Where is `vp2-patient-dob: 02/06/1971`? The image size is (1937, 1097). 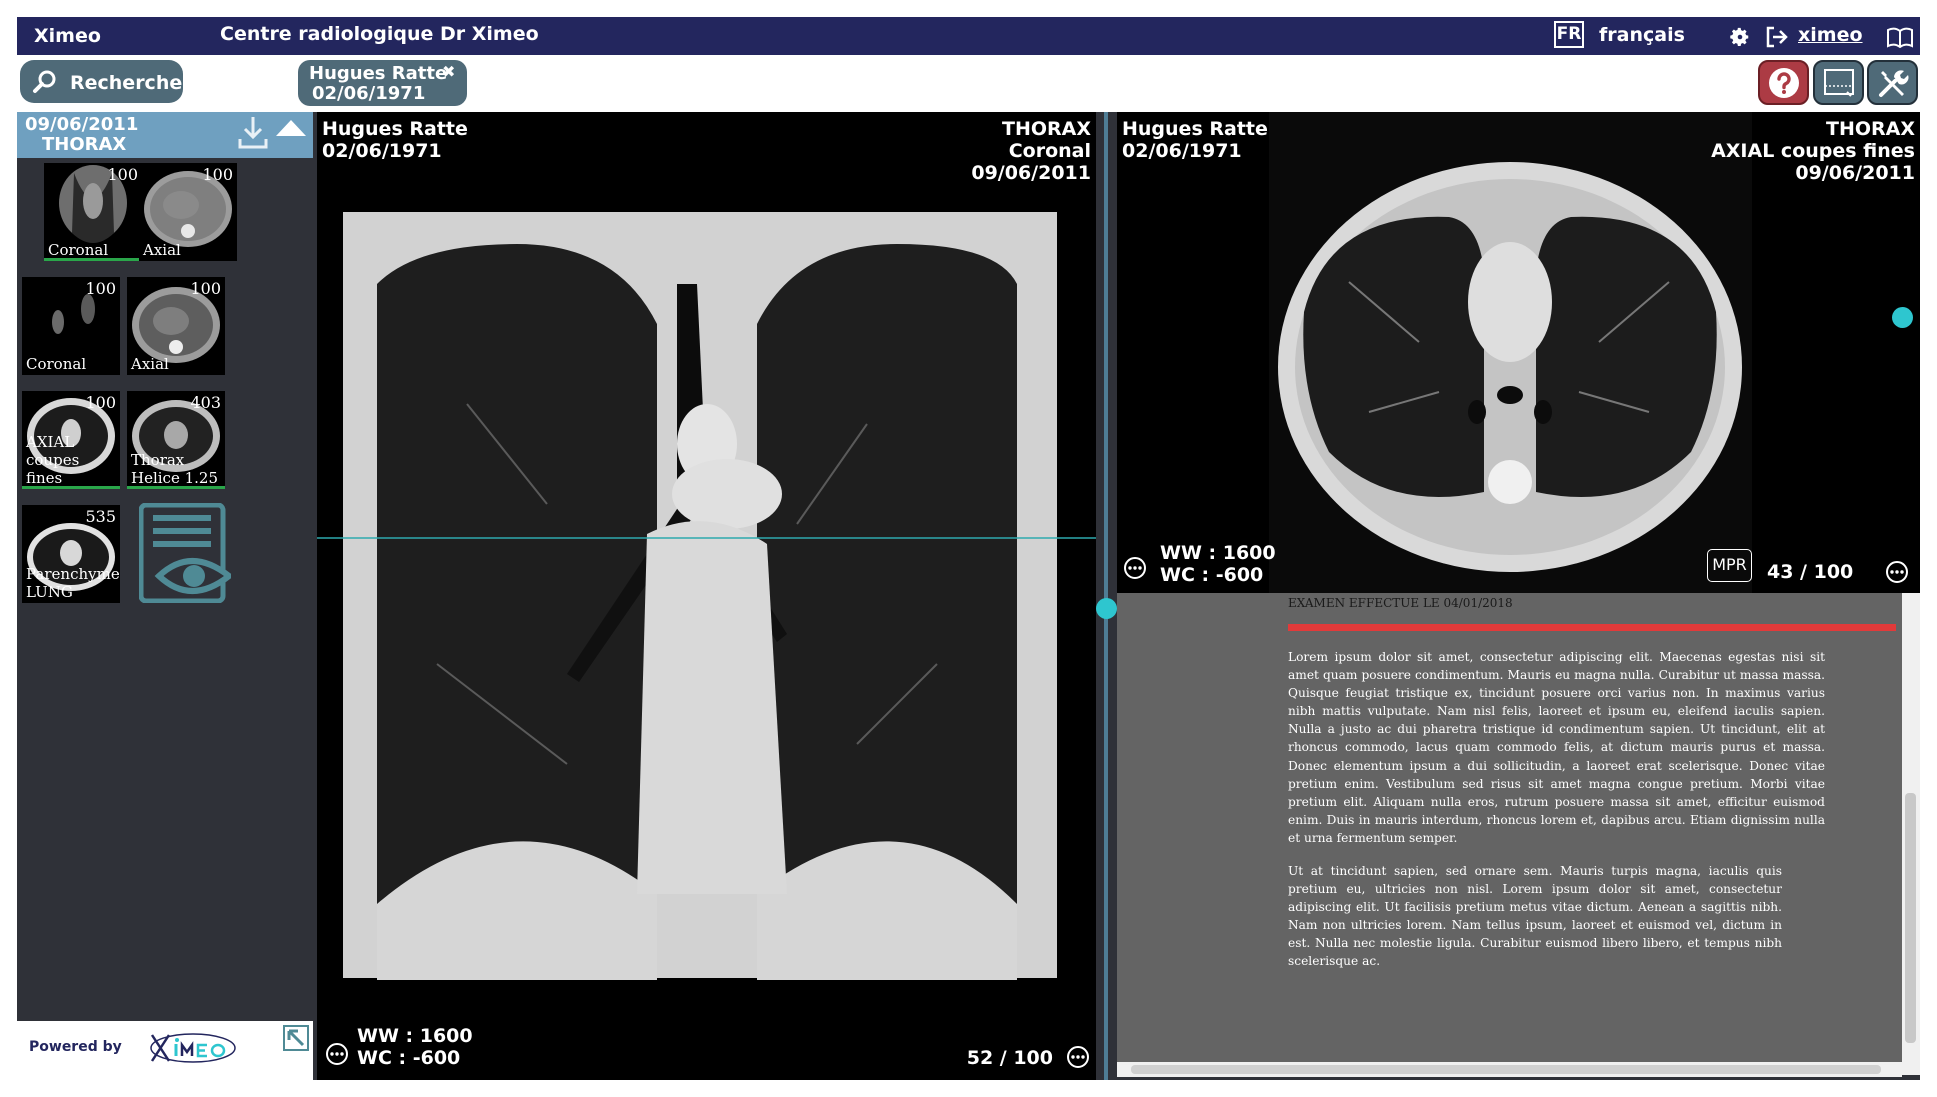
vp2-patient-dob: 02/06/1971 is located at coordinates (1182, 151).